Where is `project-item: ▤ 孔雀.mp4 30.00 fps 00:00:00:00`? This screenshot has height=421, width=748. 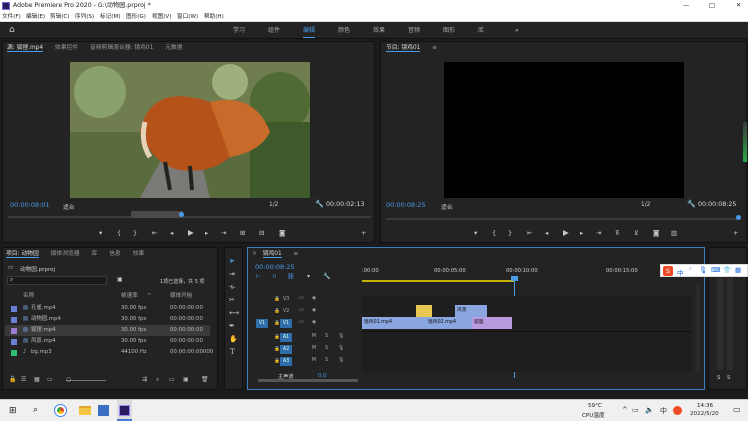 project-item: ▤ 孔雀.mp4 30.00 fps 00:00:00:00 is located at coordinates (107, 308).